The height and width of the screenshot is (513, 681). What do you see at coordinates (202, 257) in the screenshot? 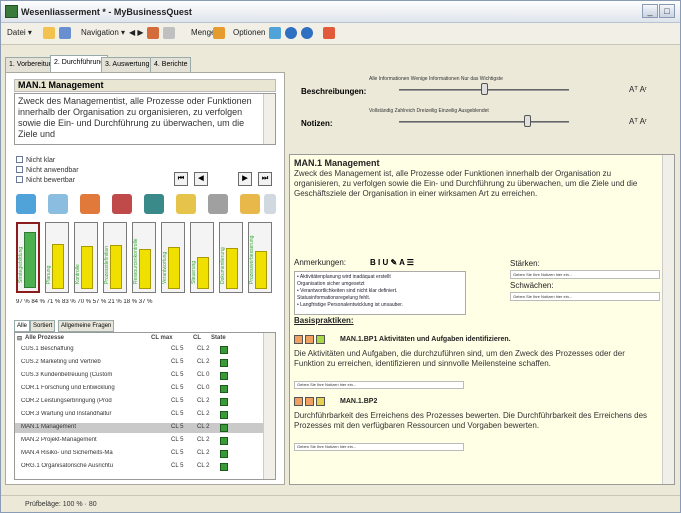
I see `rating-bar: Steuerung` at bounding box center [202, 257].